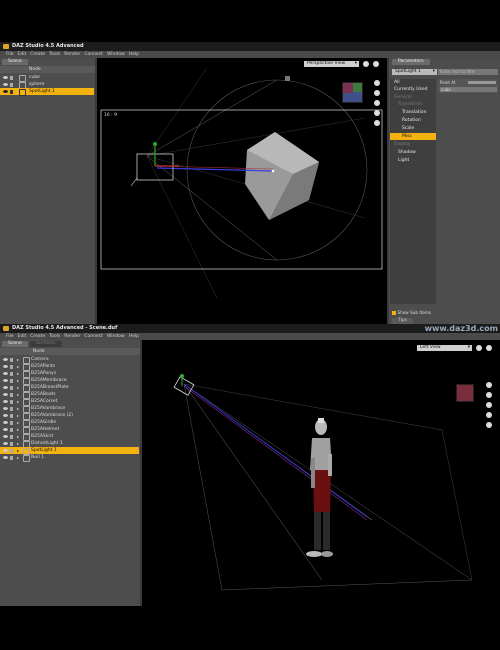 The width and height of the screenshot is (500, 650). I want to click on tree-row: ▸ B25ABreastPlate, so click(69, 388).